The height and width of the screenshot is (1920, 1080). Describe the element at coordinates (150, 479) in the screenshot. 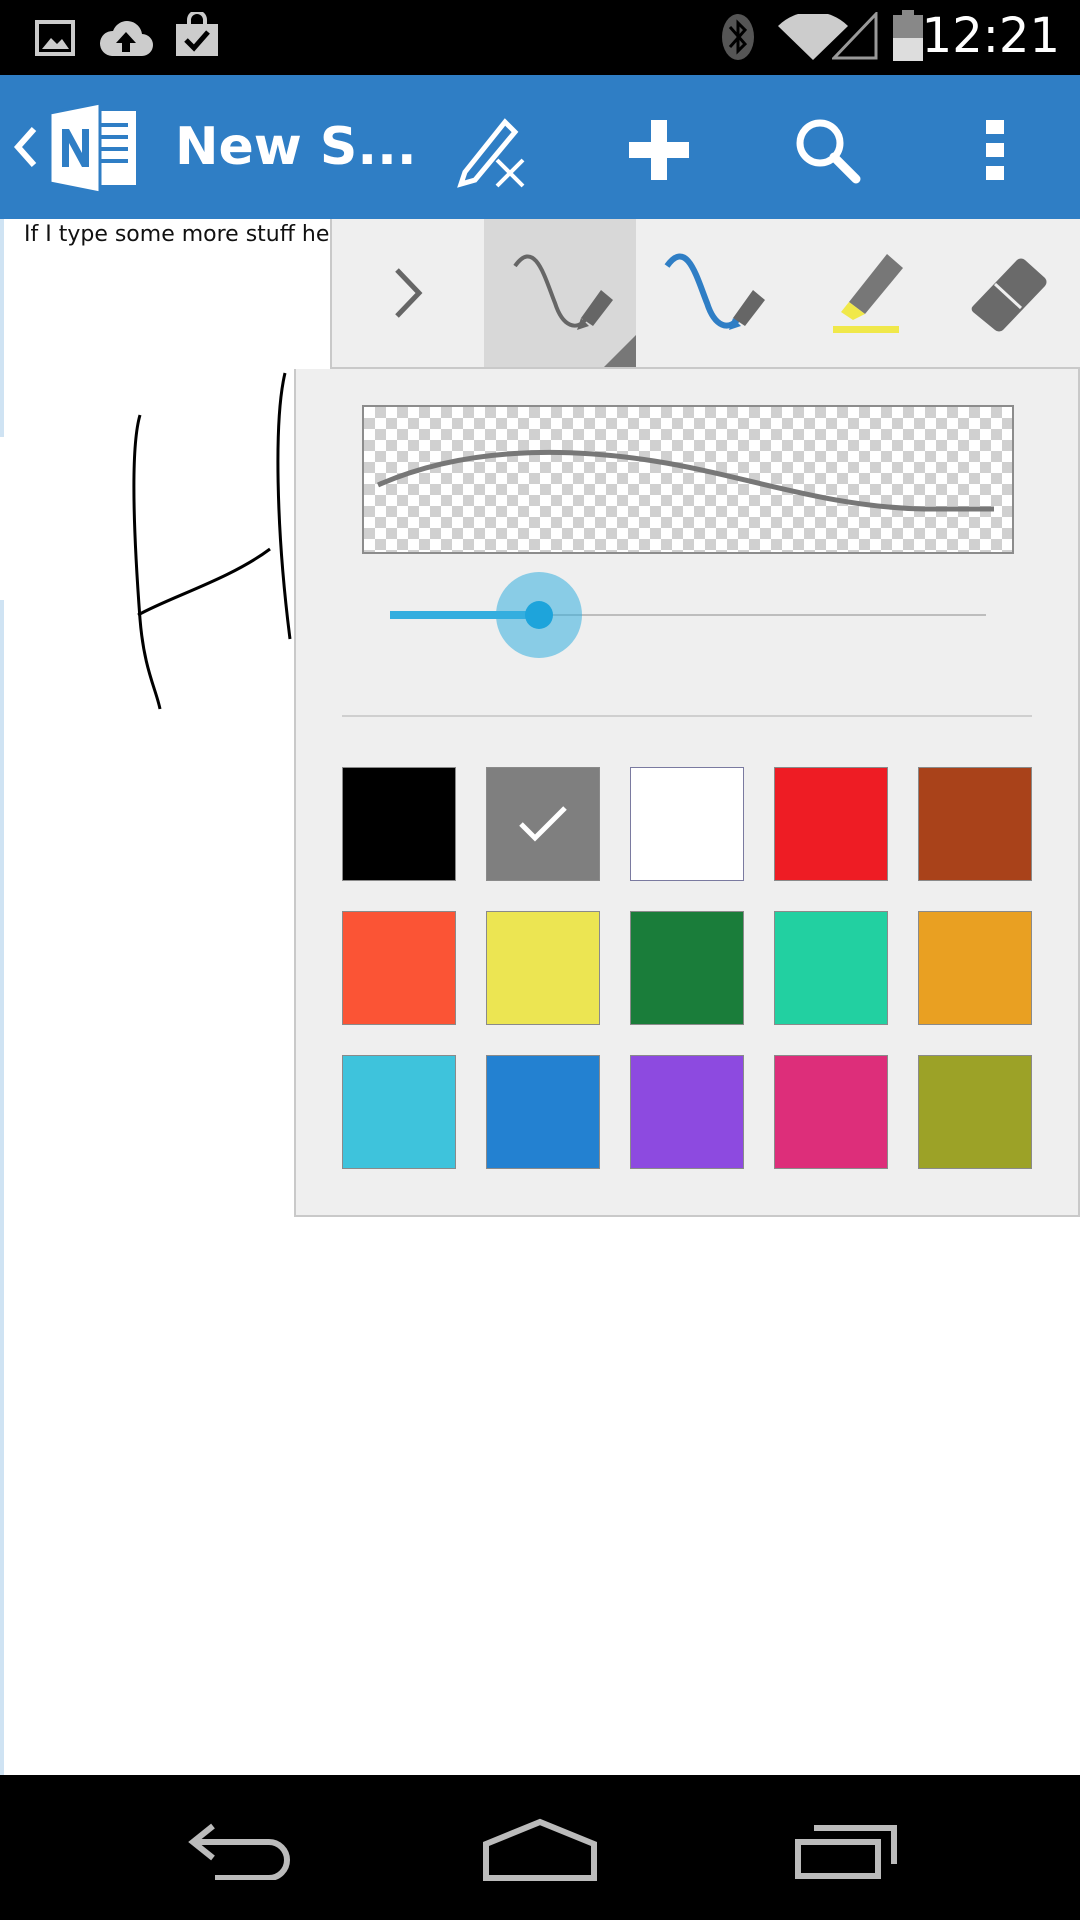

I see `handwriting-ink` at that location.